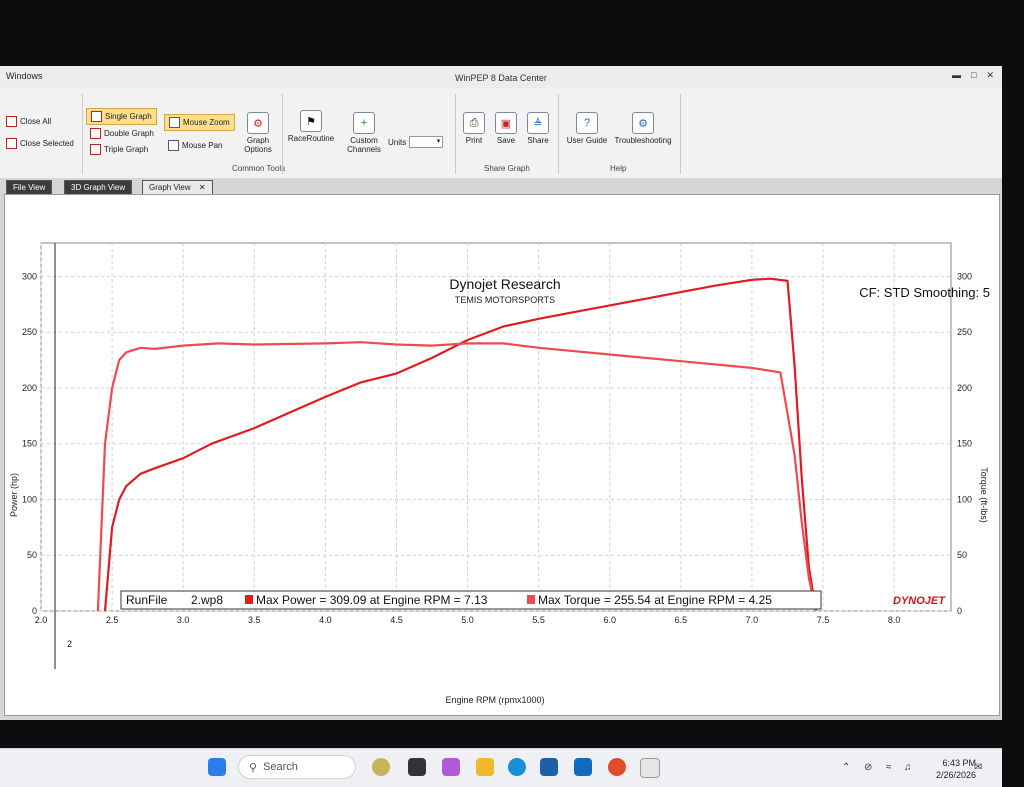 The image size is (1024, 787). I want to click on mouse-pan-button: Mouse Pan, so click(195, 145).